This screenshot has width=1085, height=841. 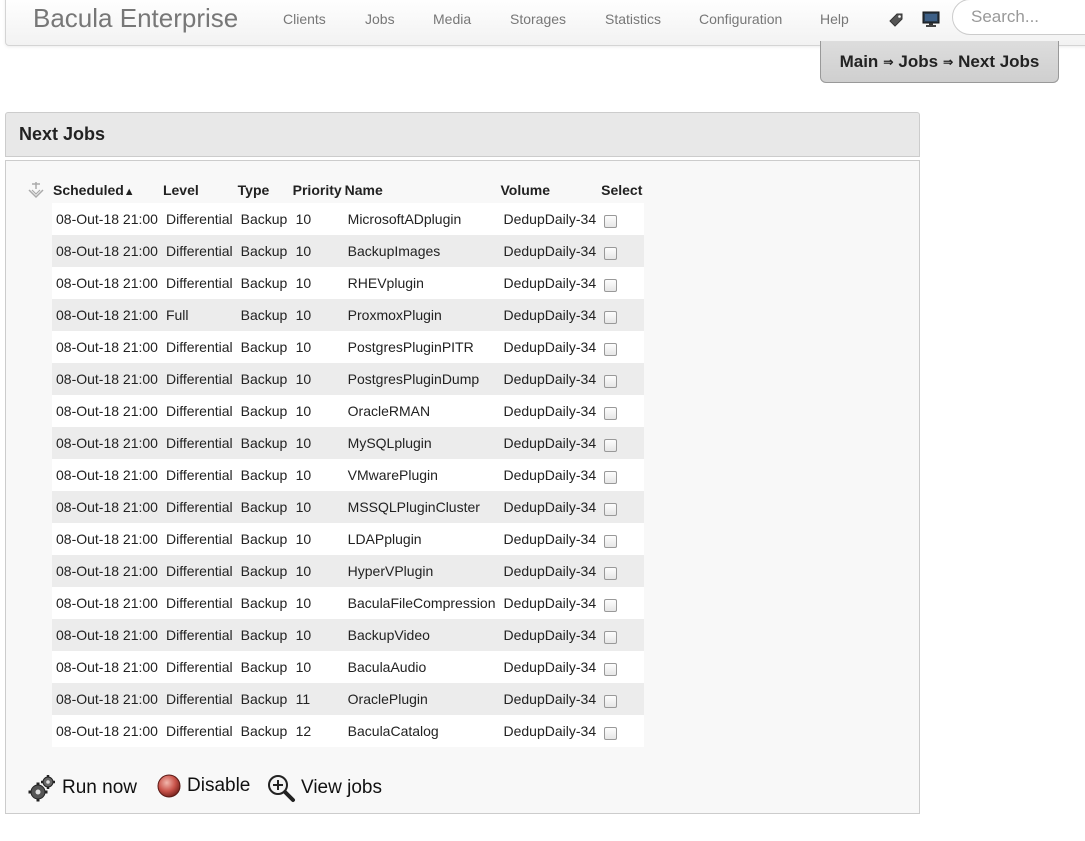 I want to click on cell-priority: 12, so click(x=317, y=731).